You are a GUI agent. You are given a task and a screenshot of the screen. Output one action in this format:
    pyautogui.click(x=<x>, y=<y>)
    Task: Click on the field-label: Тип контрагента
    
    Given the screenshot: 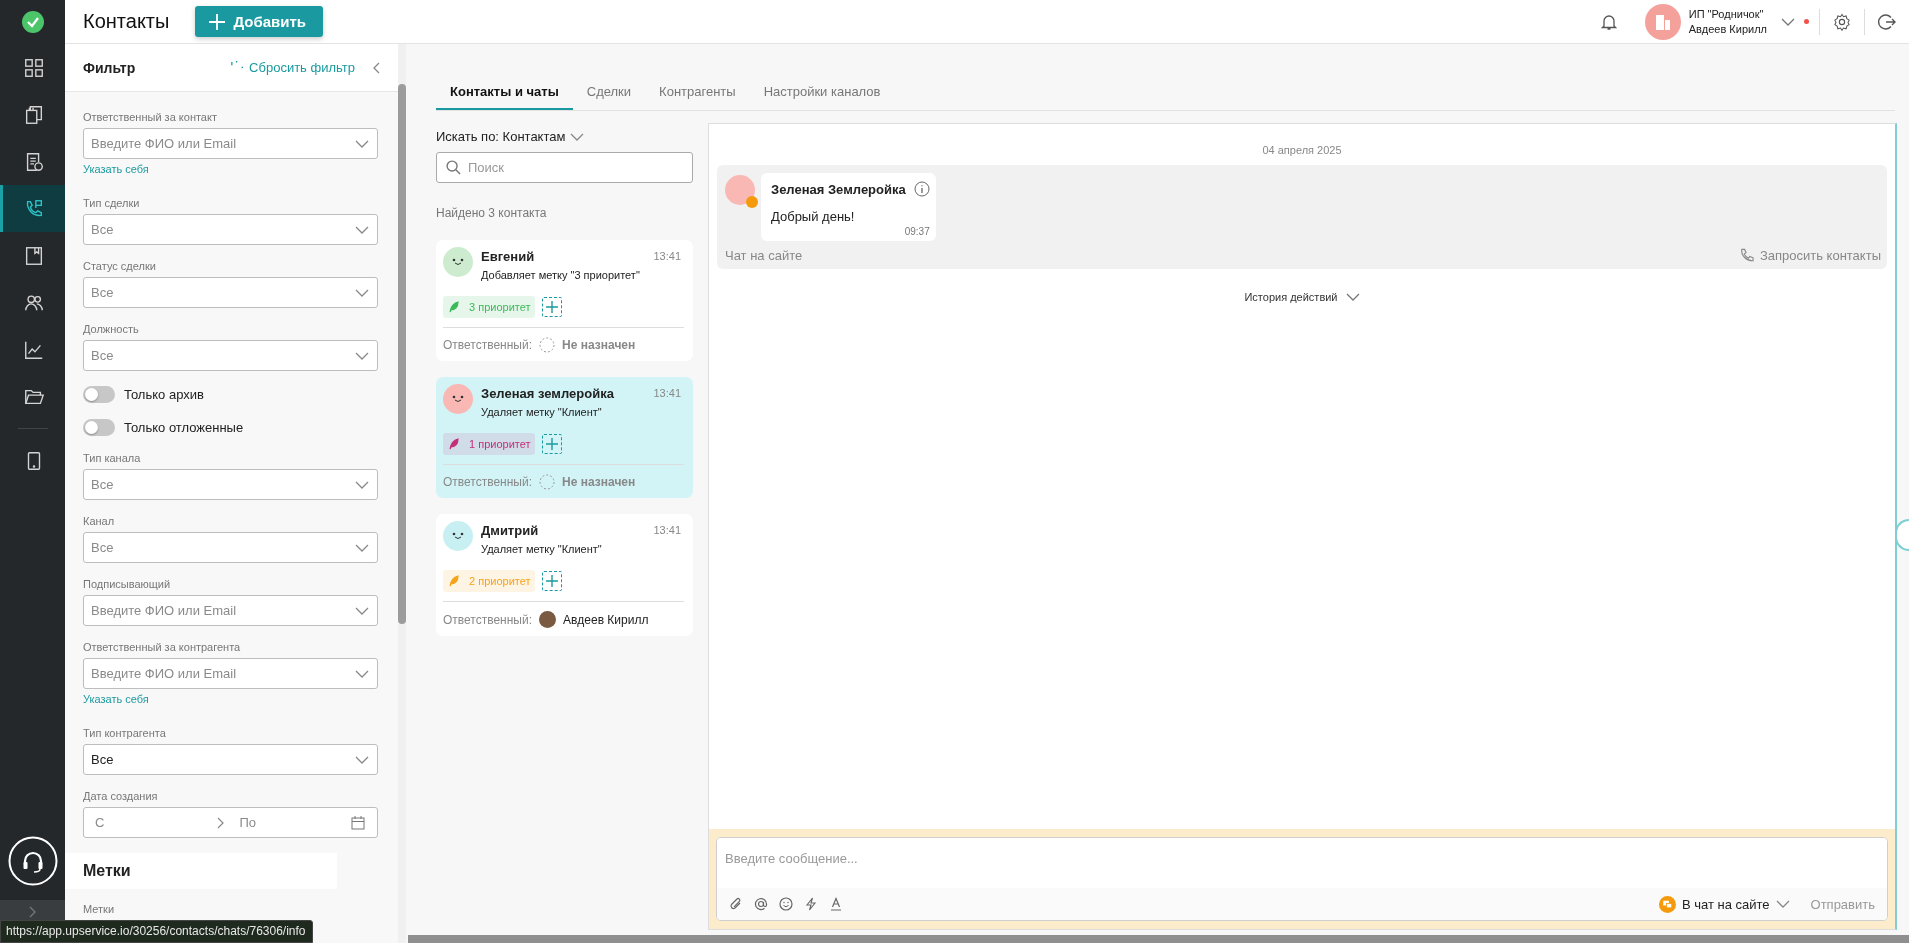 What is the action you would take?
    pyautogui.click(x=125, y=733)
    